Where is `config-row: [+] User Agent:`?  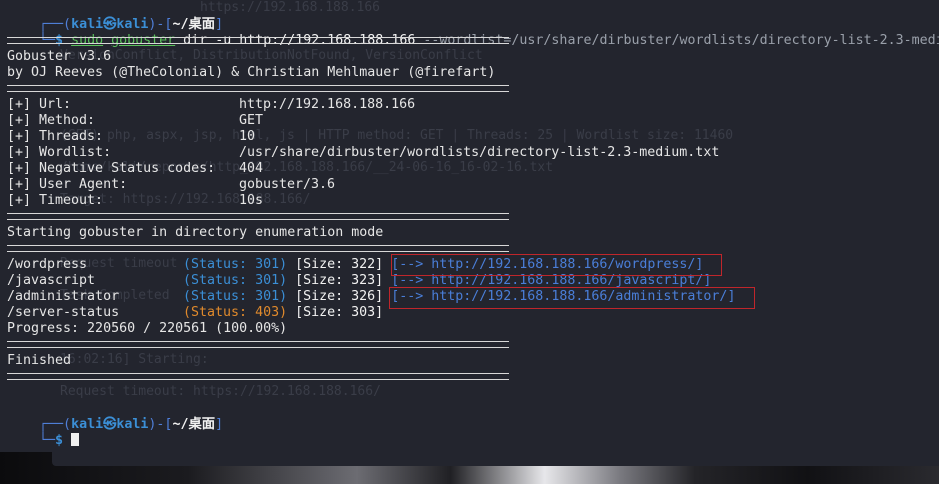
config-row: [+] User Agent: is located at coordinates (67, 185).